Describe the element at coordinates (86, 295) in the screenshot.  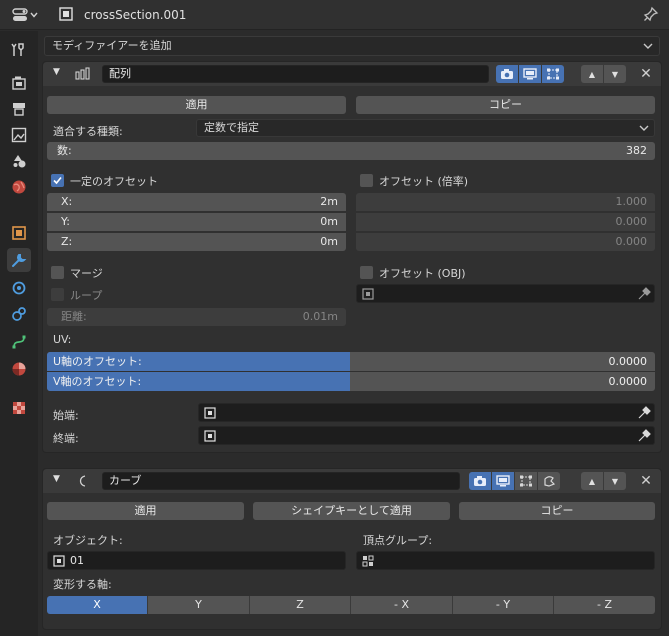
I see `loop-label: ループ` at that location.